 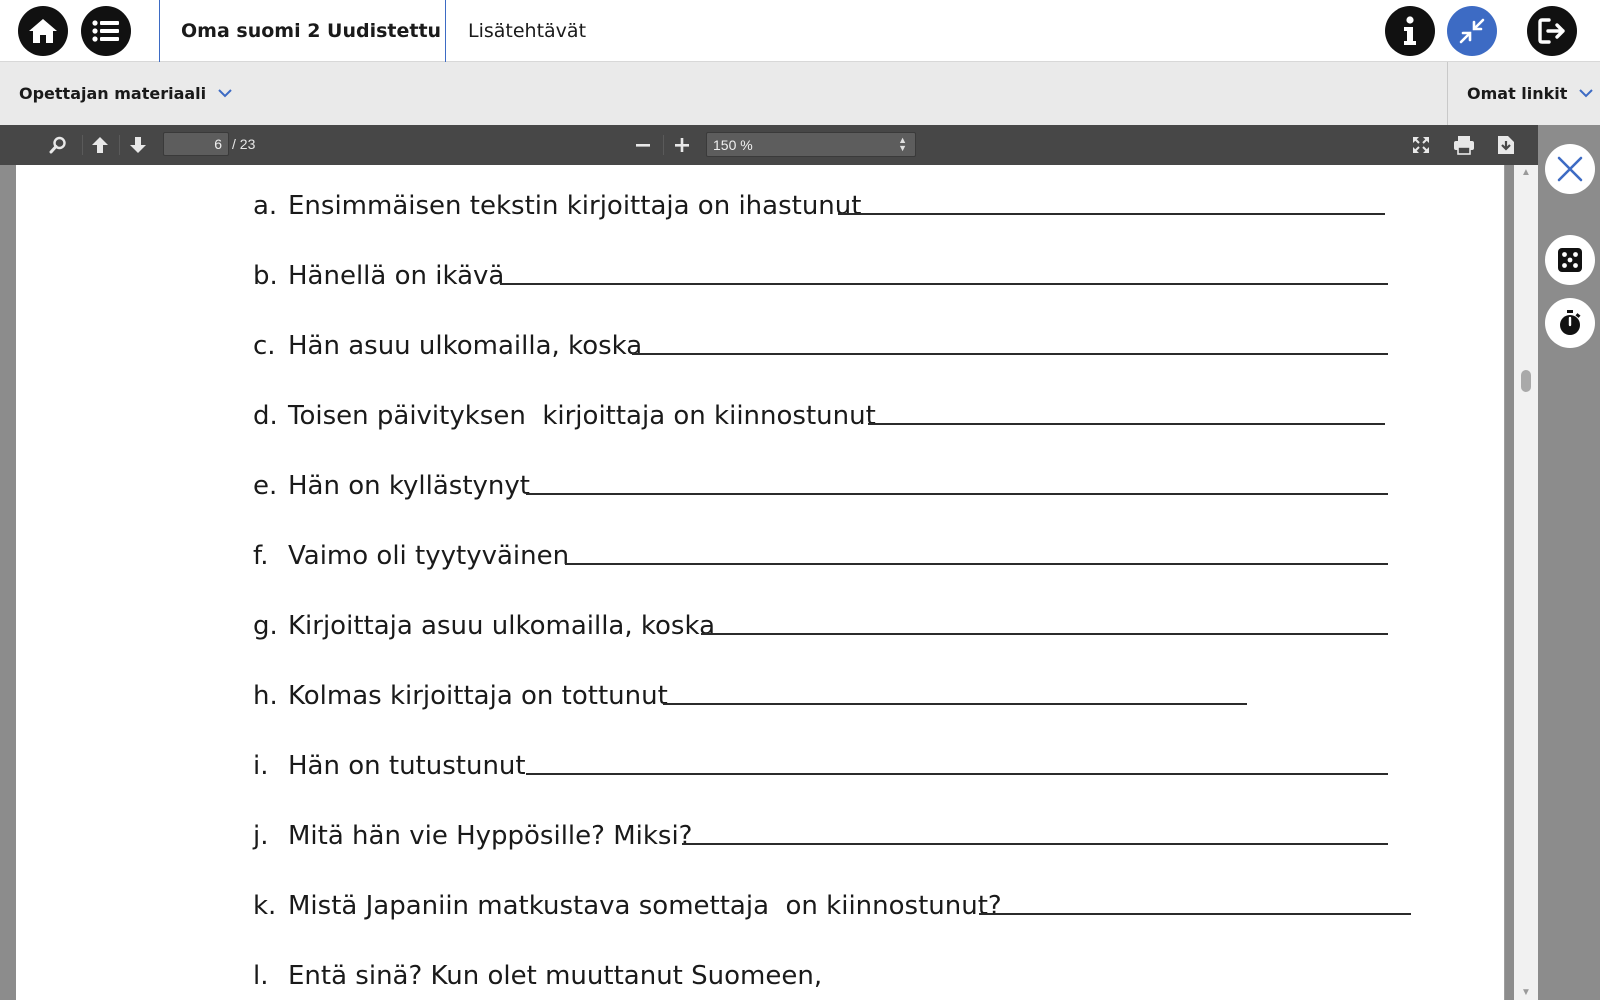 I want to click on question-text: Entä sinä? Kun olet muuttanut Suomeen,, so click(x=555, y=976).